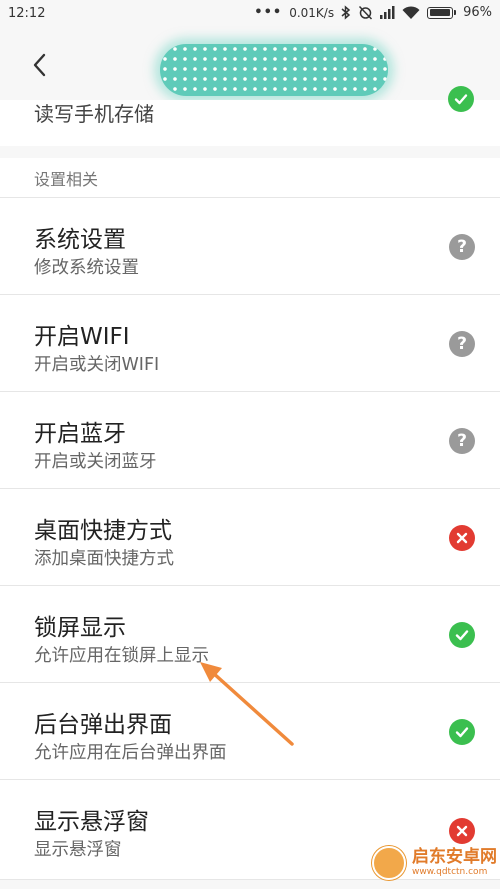 This screenshot has width=500, height=889. What do you see at coordinates (121, 656) in the screenshot?
I see `item-description: 允许应用在锁屏上显示` at bounding box center [121, 656].